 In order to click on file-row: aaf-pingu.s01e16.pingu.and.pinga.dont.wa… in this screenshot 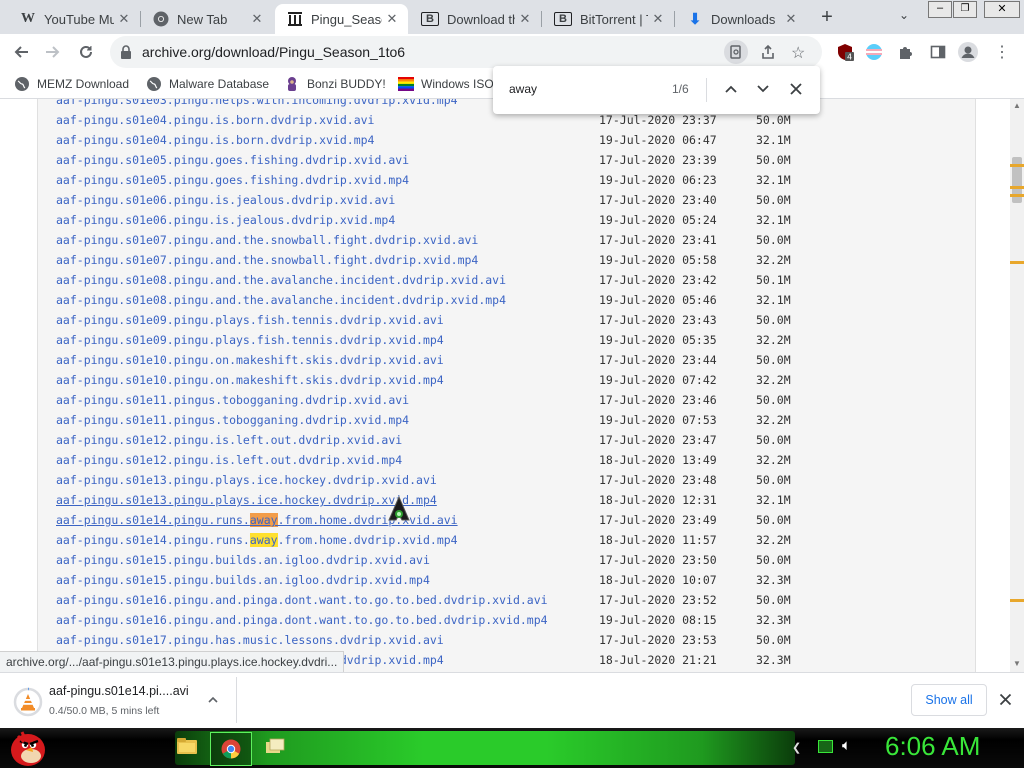, I will do `click(506, 620)`.